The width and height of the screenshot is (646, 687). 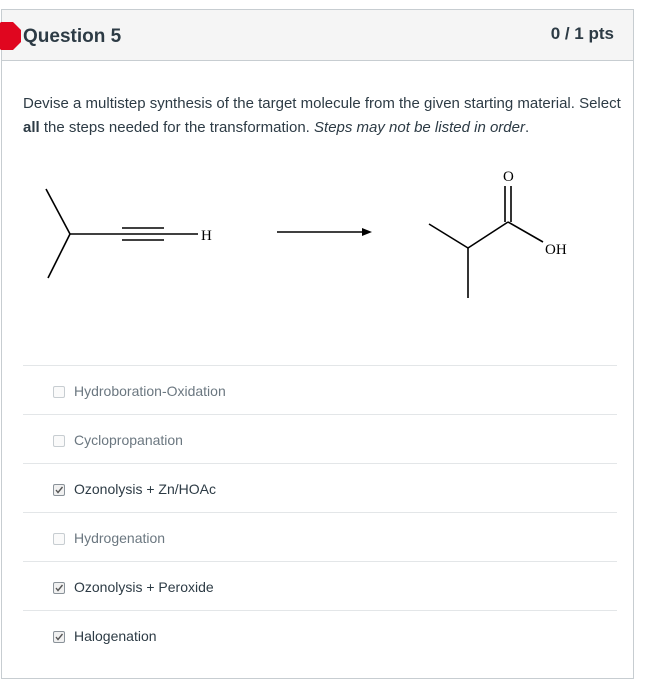 I want to click on answer-option: Hydroboration-Oxidation, so click(x=320, y=389).